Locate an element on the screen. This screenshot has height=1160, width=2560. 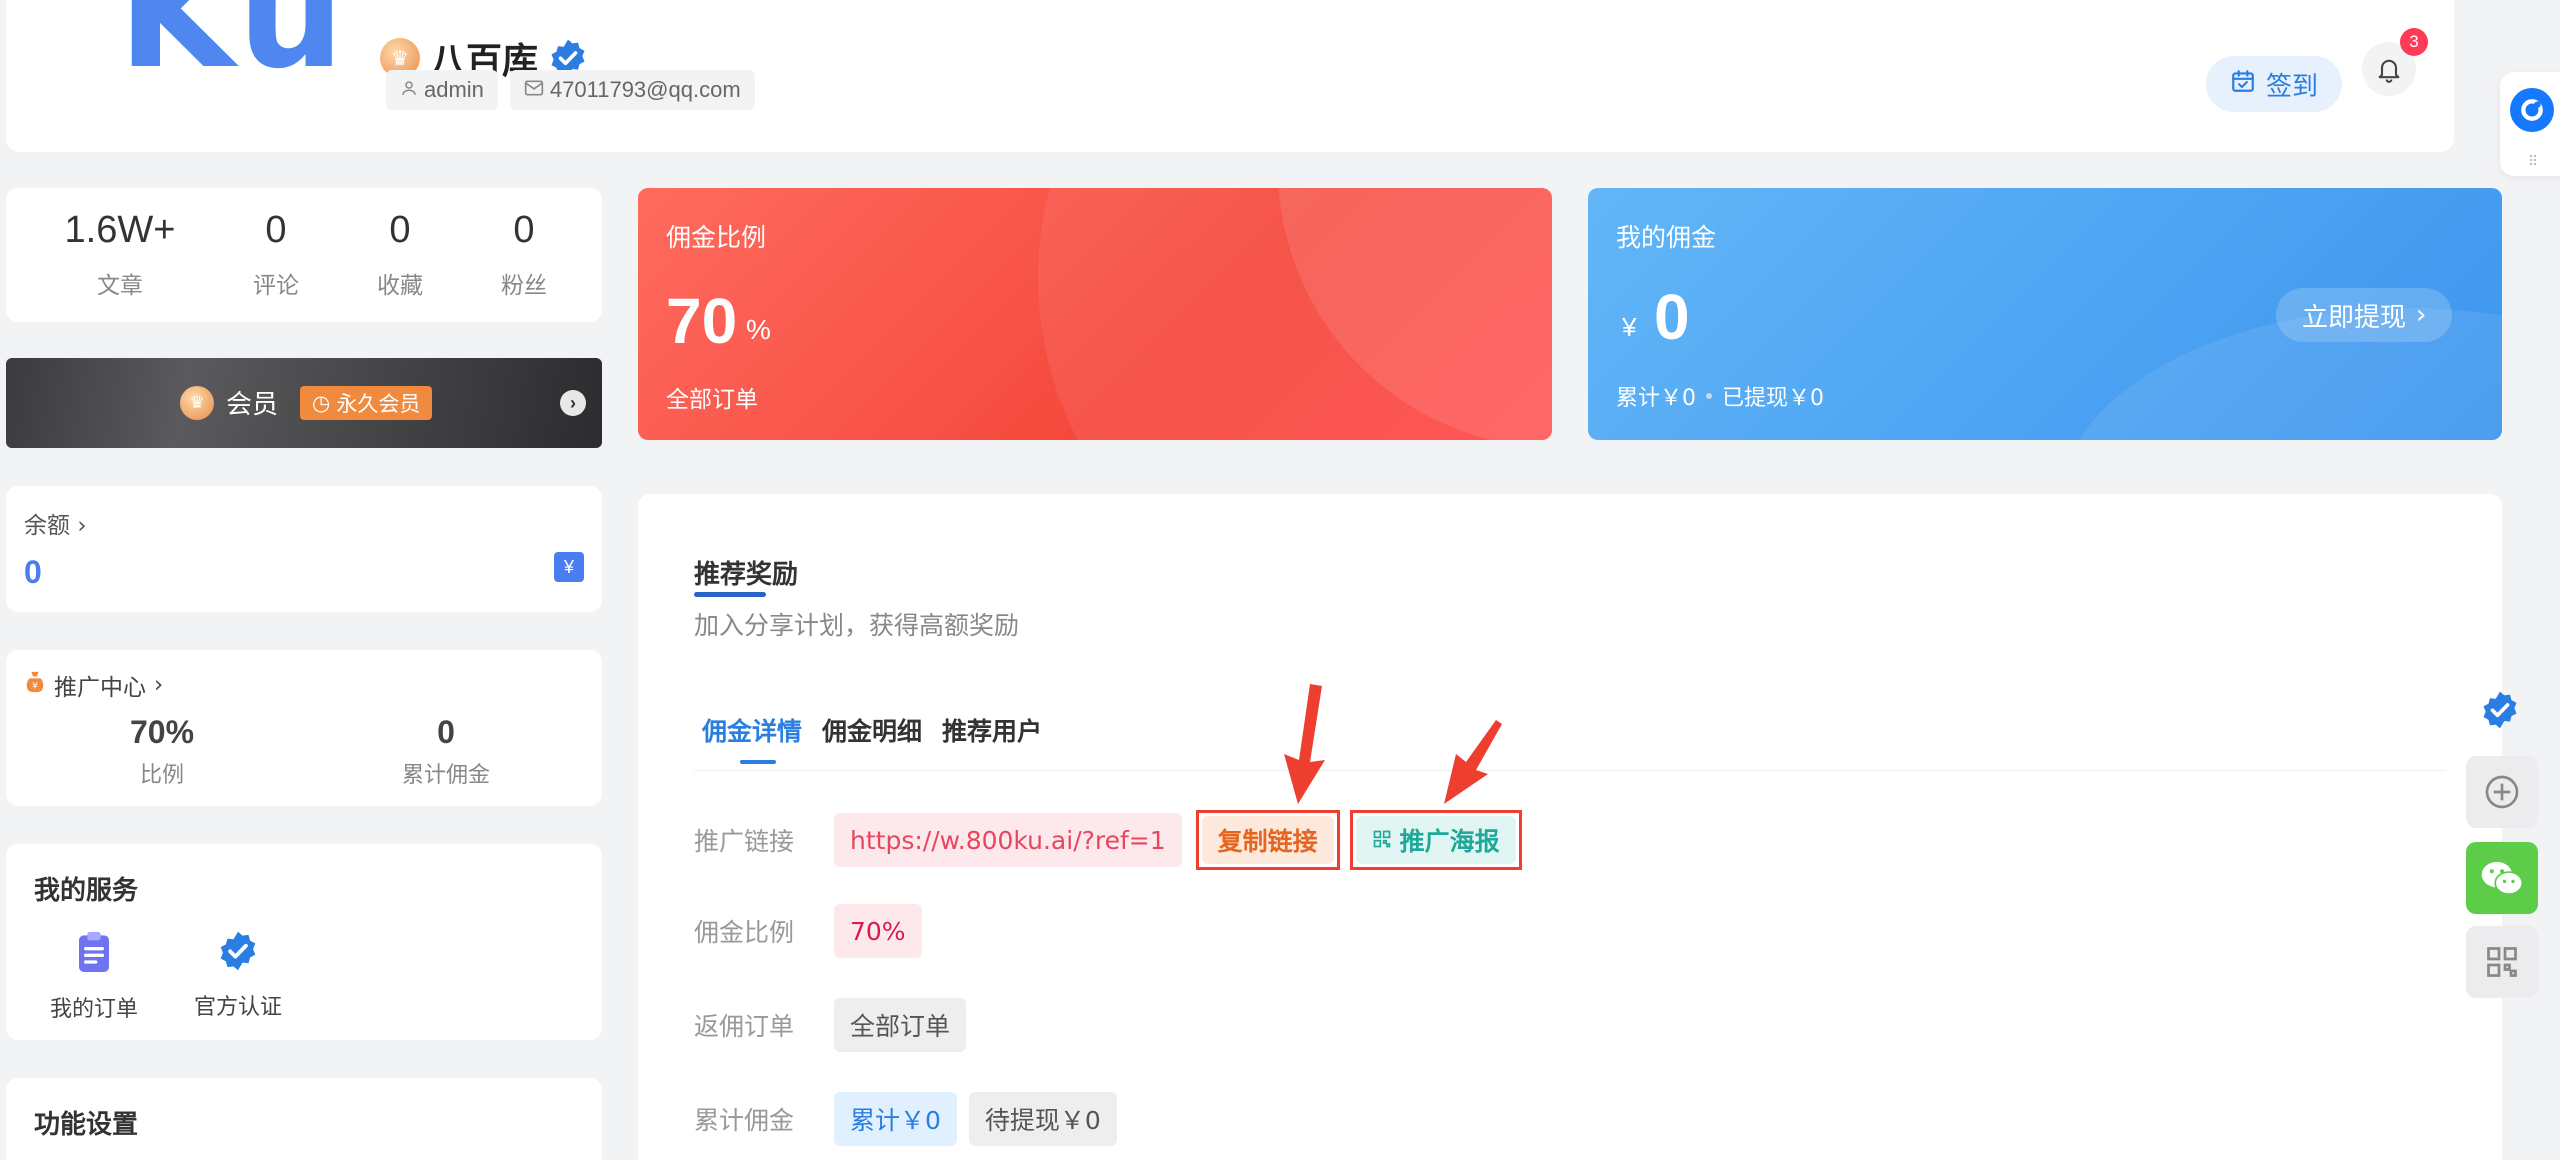
title-underline is located at coordinates (730, 594).